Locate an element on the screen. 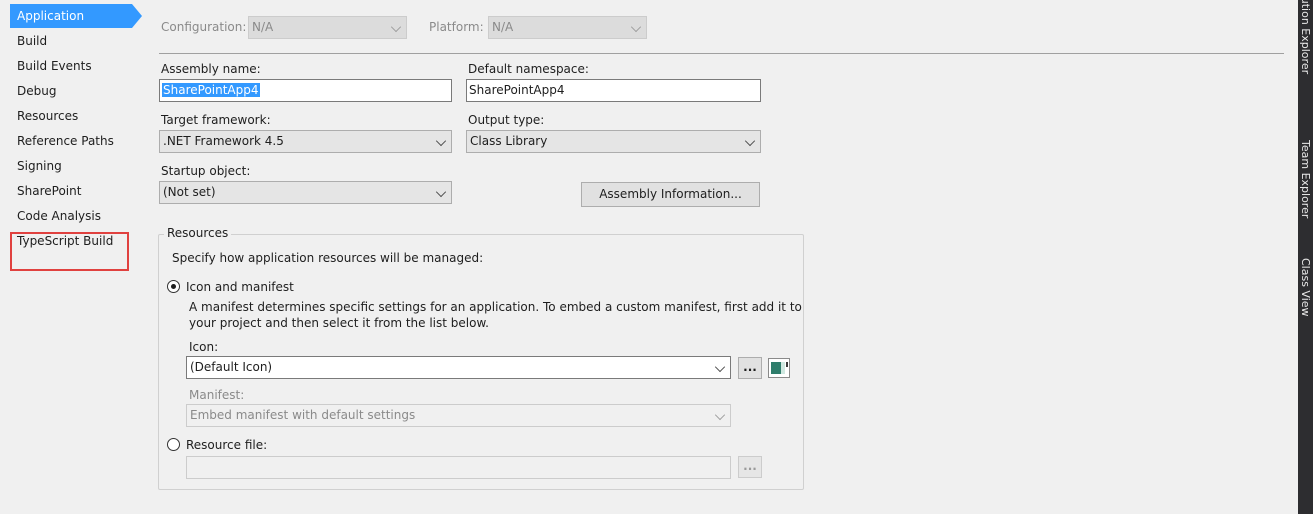  assembly-name-value: SharePointApp4 is located at coordinates (211, 90).